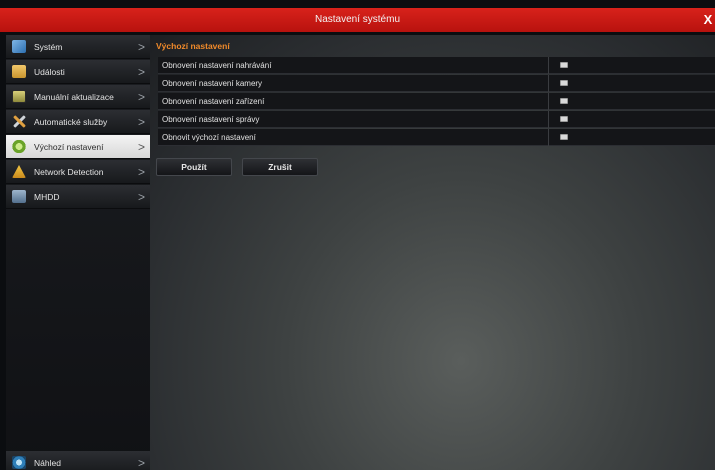  What do you see at coordinates (193, 46) in the screenshot?
I see `section-title: Výchozí nastavení` at bounding box center [193, 46].